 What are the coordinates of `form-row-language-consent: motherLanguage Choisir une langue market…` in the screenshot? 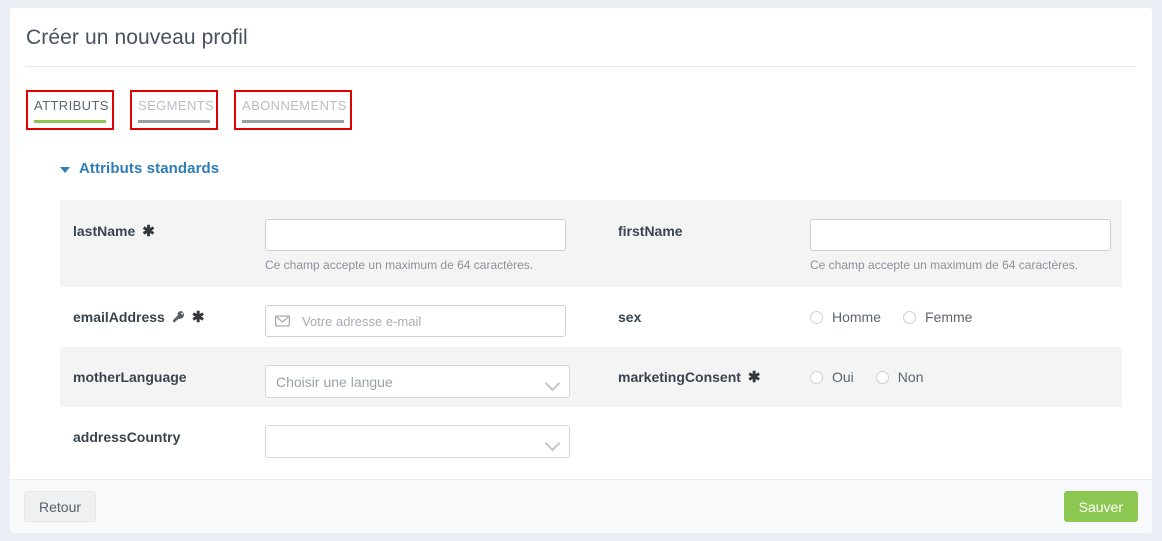 It's located at (591, 377).